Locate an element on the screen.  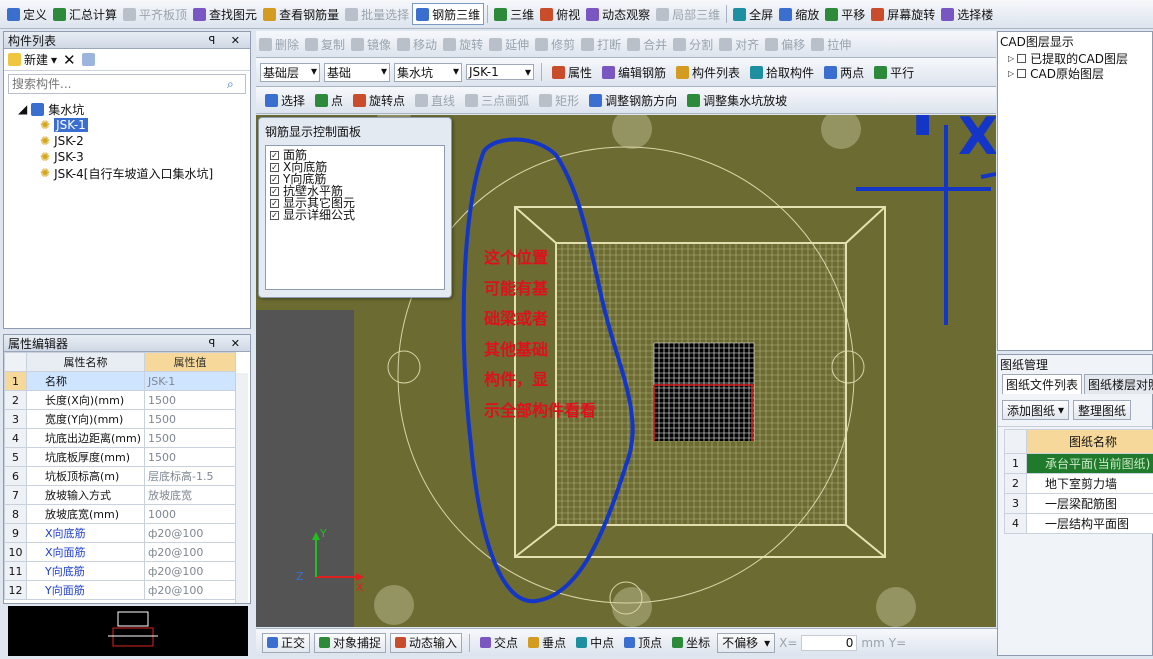
toolbar-cube-3d-button: 三维 is located at coordinates (514, 14).